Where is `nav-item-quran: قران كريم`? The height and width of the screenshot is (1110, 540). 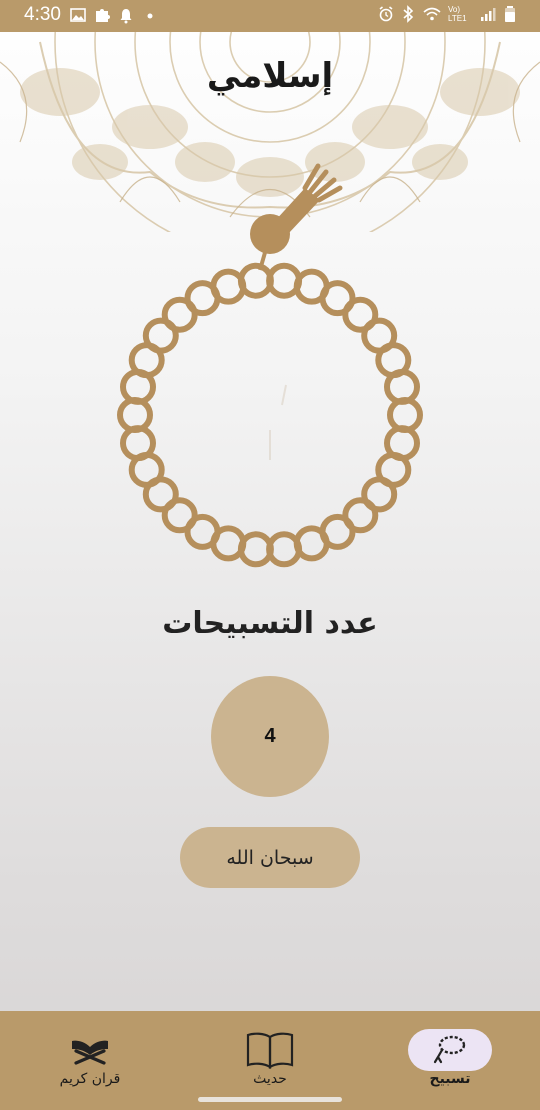
nav-item-quran: قران كريم is located at coordinates (90, 1056).